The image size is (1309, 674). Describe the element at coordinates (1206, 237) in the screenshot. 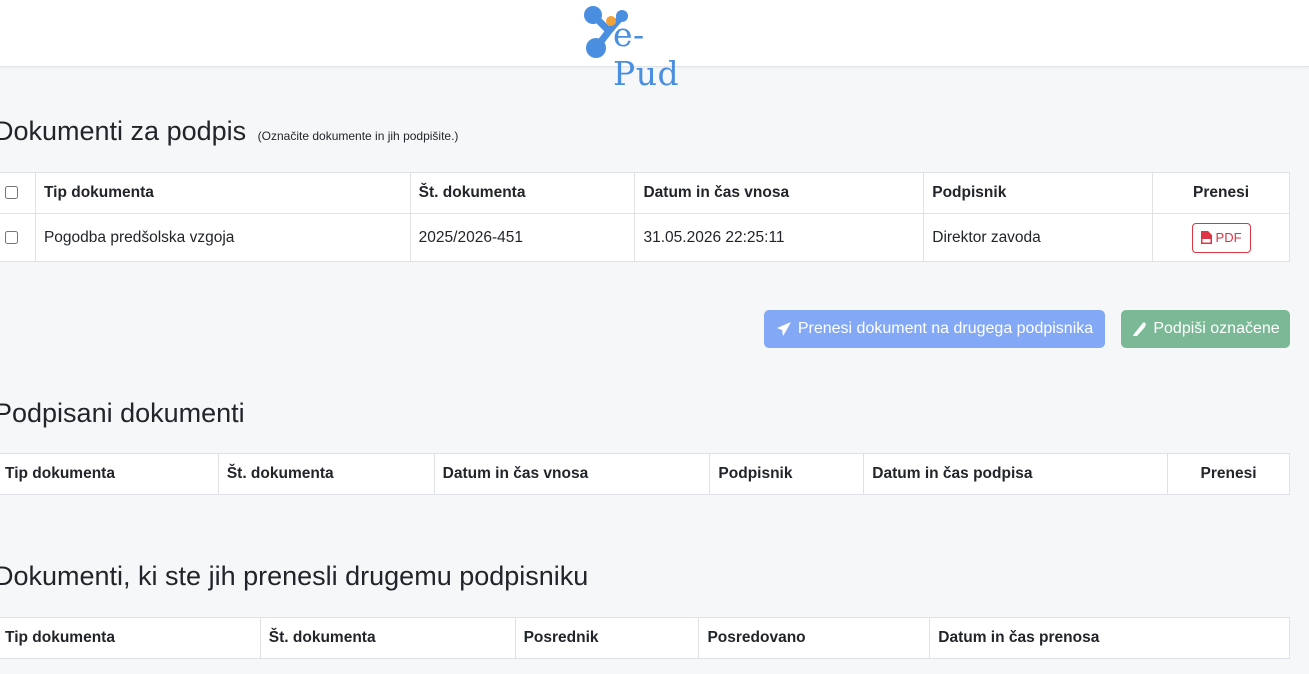

I see `pdf-file-icon` at that location.